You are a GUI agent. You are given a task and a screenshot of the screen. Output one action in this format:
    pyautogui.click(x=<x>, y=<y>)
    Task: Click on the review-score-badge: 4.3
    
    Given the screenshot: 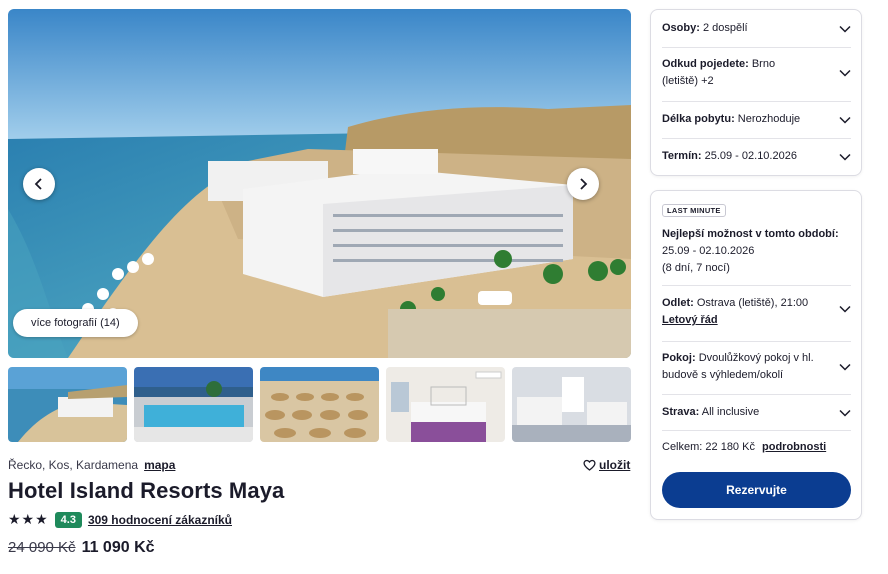 What is the action you would take?
    pyautogui.click(x=68, y=519)
    